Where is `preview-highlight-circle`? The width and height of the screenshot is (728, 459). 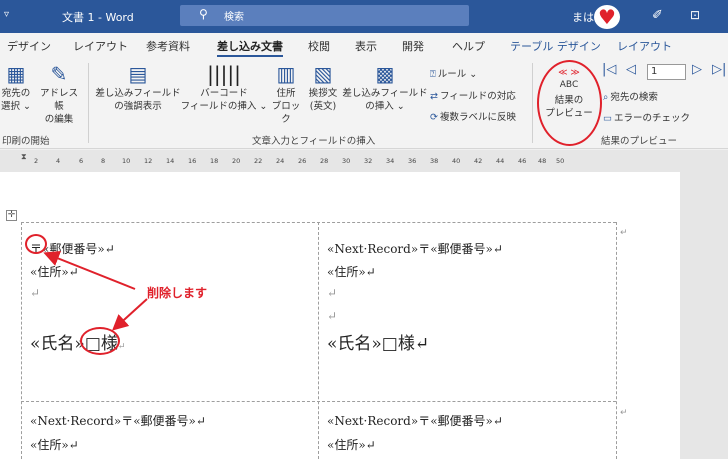 preview-highlight-circle is located at coordinates (569, 103).